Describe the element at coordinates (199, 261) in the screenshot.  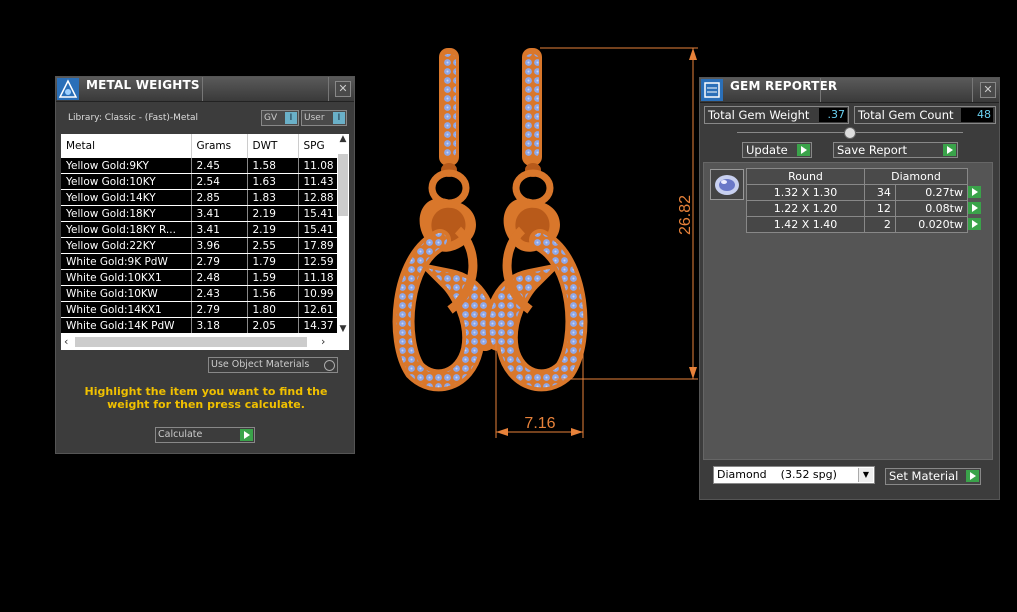
I see `table-row: White Gold:9K PdW 2.79 1.79 12.59` at that location.